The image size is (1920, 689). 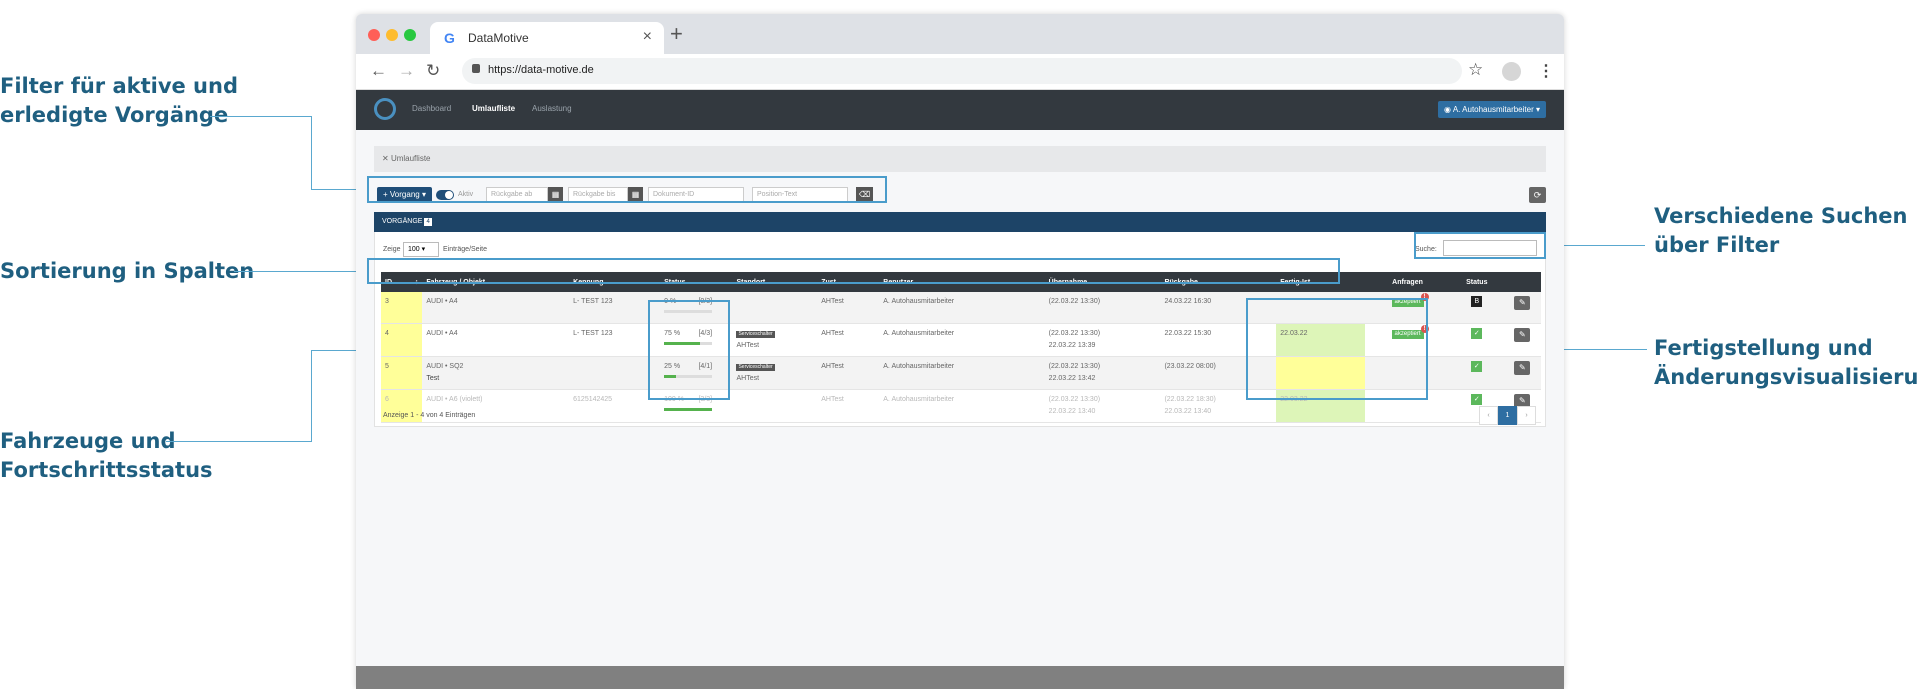 I want to click on col-anfragen: Anfragen, so click(x=1407, y=282).